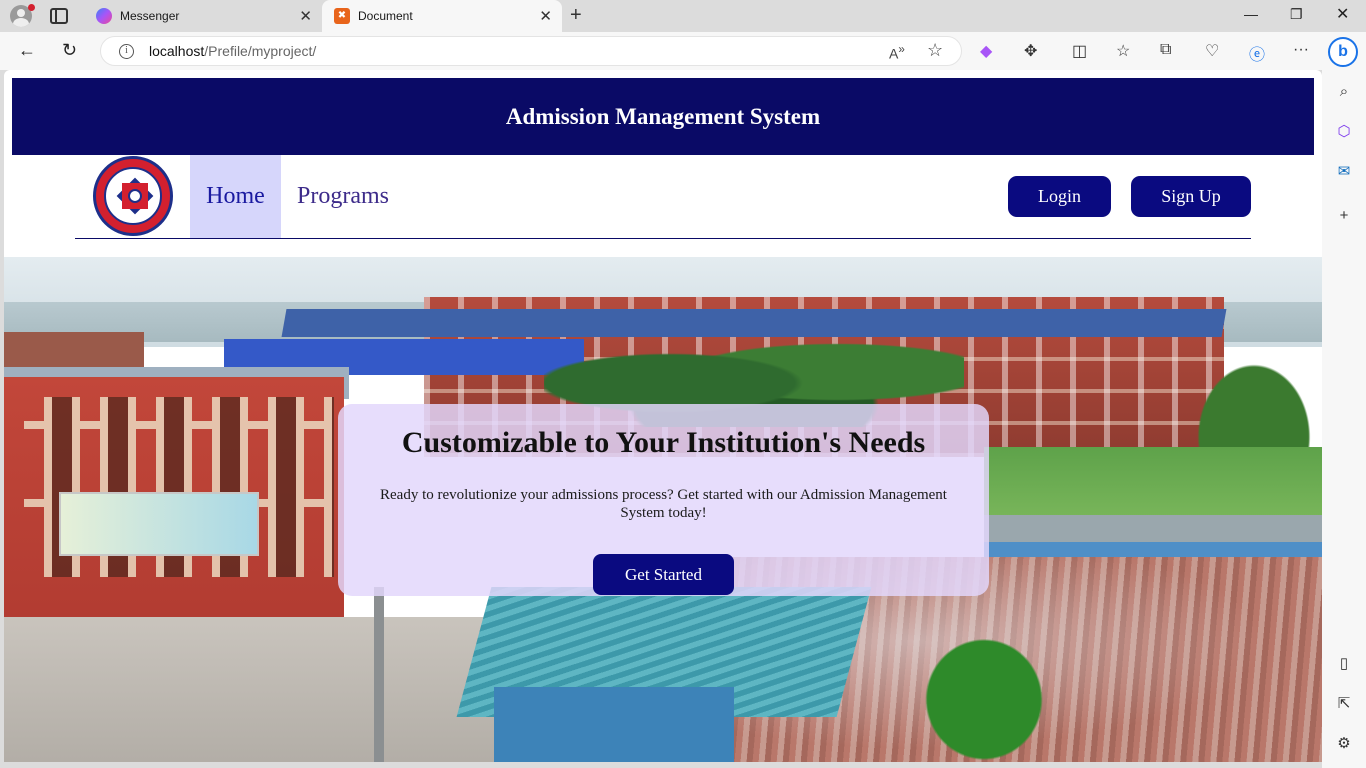 This screenshot has height=768, width=1366. Describe the element at coordinates (1030, 51) in the screenshot. I see `extensions-icon: ✥` at that location.